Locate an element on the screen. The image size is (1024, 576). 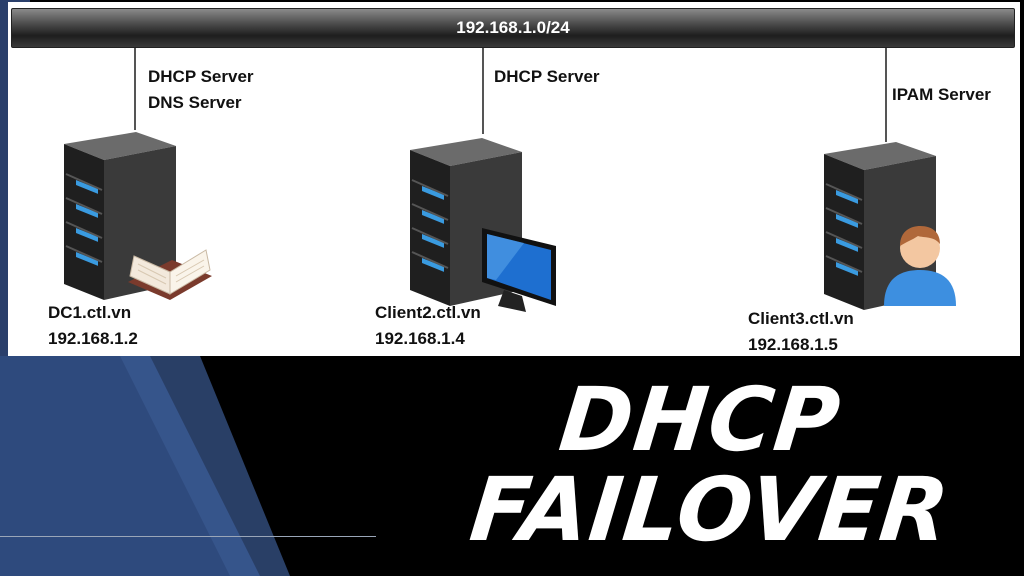
hostname: DC1.ctl.vn is located at coordinates (90, 312).